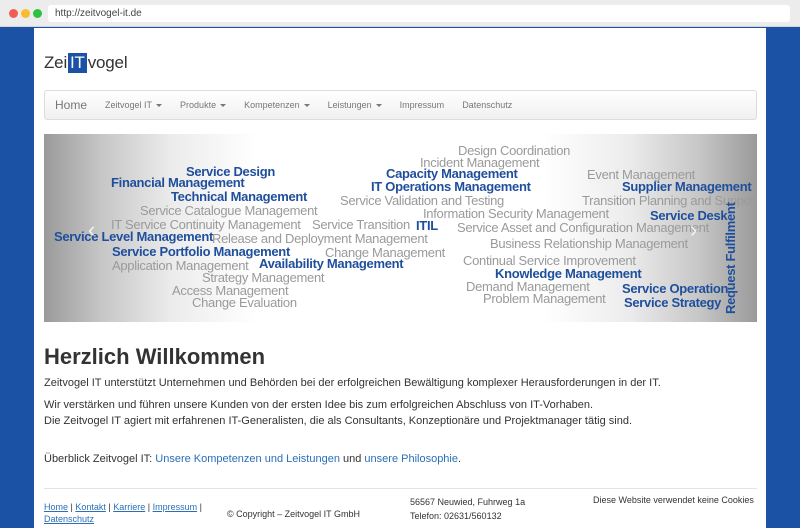  Describe the element at coordinates (730, 258) in the screenshot. I see `cloud-word: Request Fulfilment` at that location.